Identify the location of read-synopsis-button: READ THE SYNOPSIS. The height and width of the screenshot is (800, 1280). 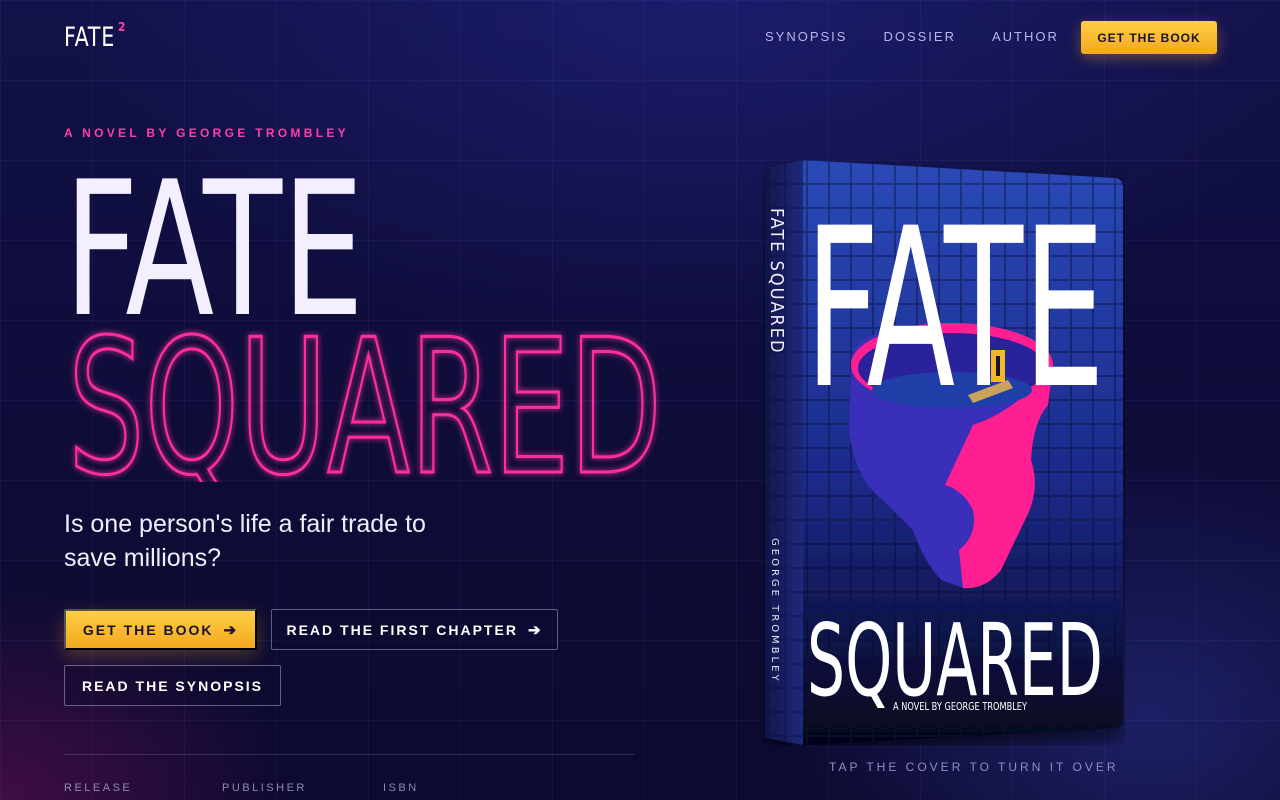
(172, 685).